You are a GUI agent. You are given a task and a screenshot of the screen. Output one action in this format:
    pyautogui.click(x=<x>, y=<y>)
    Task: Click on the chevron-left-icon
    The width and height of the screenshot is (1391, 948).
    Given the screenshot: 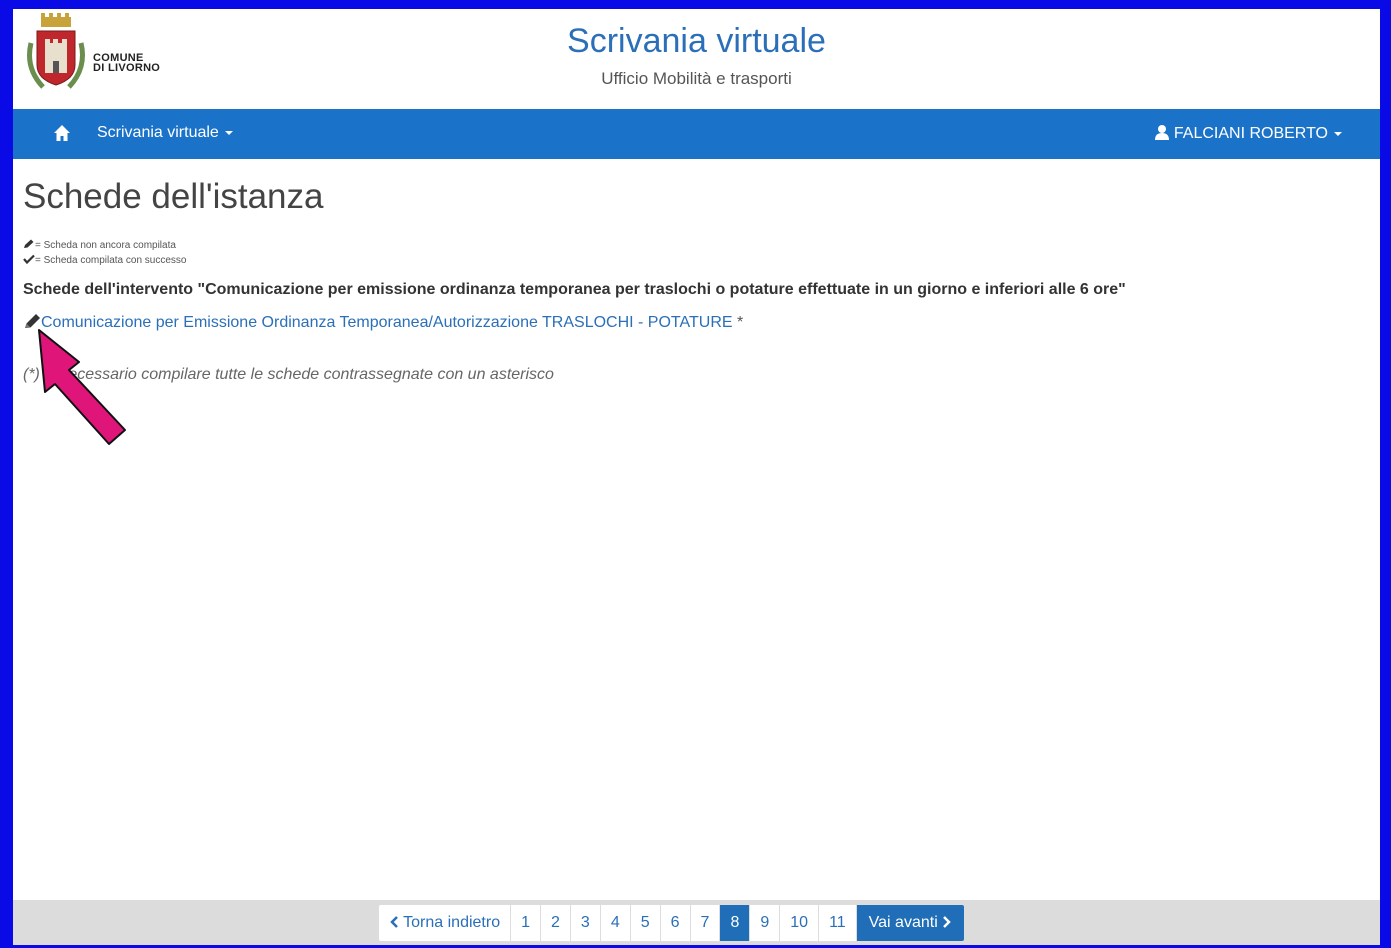 What is the action you would take?
    pyautogui.click(x=394, y=922)
    